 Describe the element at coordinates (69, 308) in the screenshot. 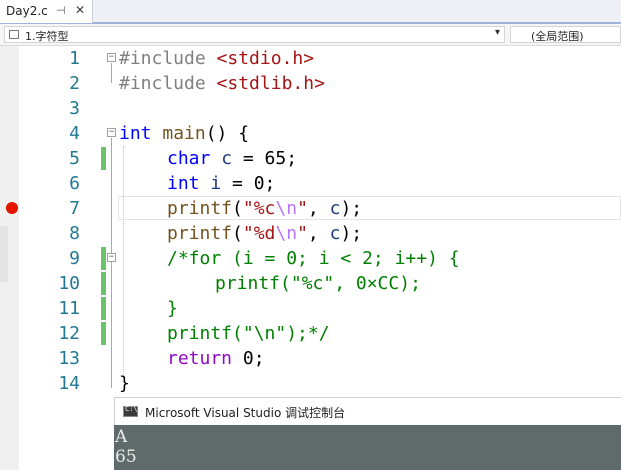

I see `line-number: 11` at that location.